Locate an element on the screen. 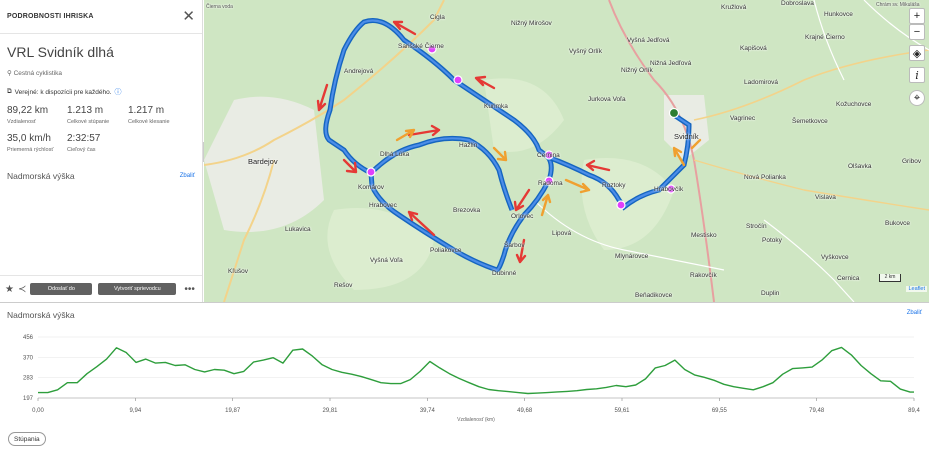 This screenshot has height=452, width=929. x-tick-label: 59,61 is located at coordinates (622, 411).